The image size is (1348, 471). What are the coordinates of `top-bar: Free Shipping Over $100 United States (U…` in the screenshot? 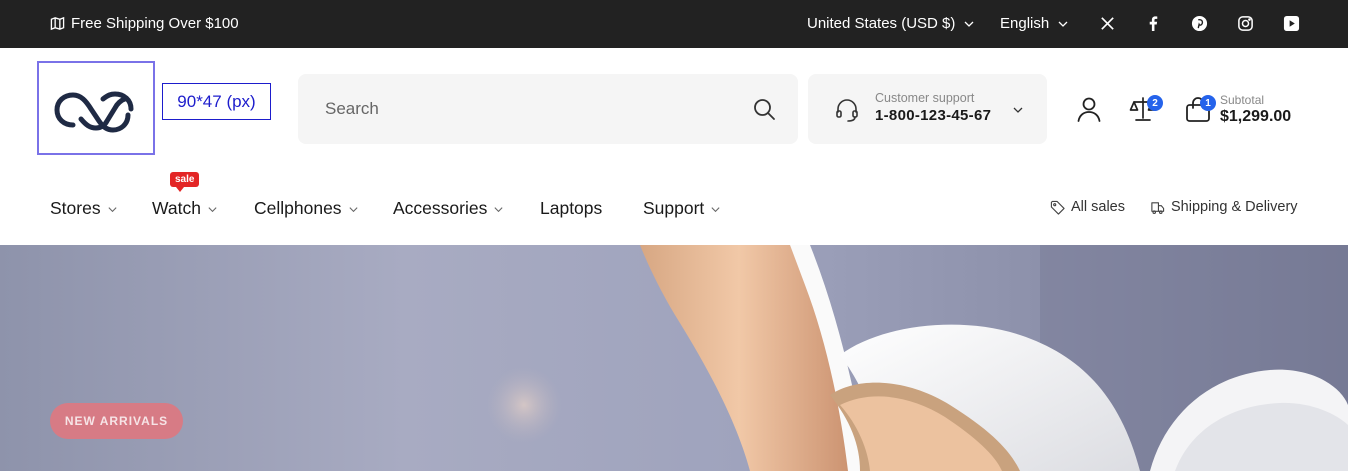 It's located at (674, 24).